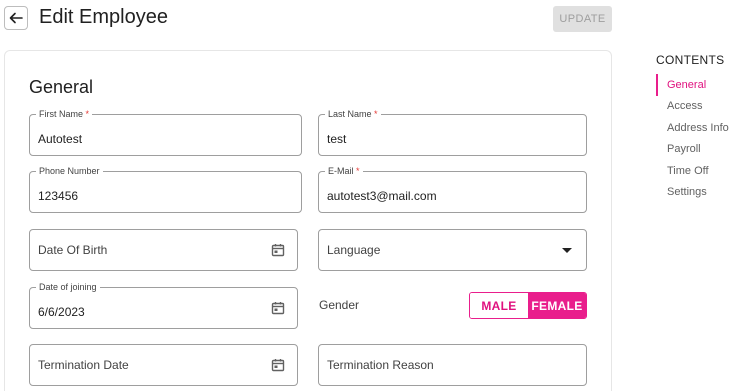 The height and width of the screenshot is (391, 730). What do you see at coordinates (58, 196) in the screenshot?
I see `phone-number-value: 123456` at bounding box center [58, 196].